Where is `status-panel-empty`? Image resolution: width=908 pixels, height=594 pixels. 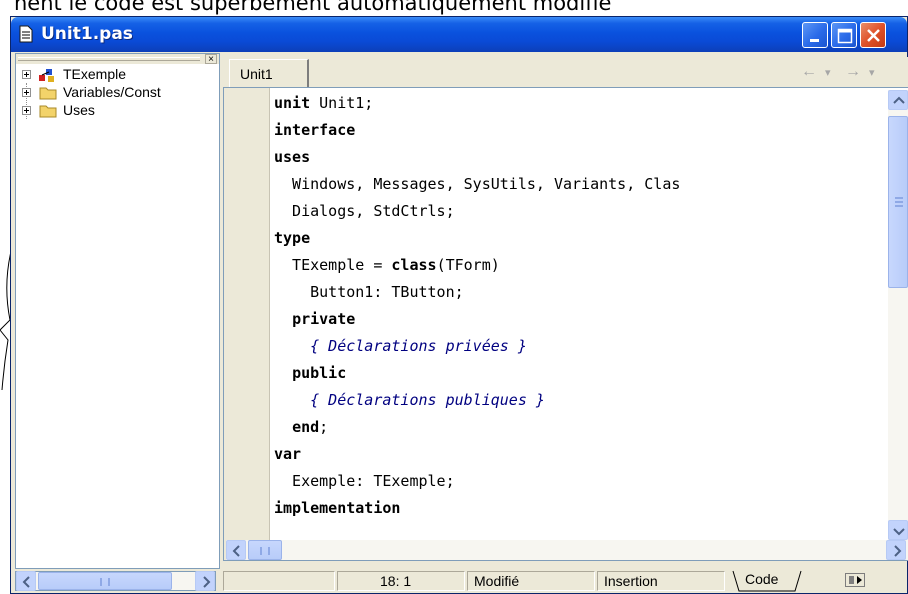
status-panel-empty is located at coordinates (279, 581).